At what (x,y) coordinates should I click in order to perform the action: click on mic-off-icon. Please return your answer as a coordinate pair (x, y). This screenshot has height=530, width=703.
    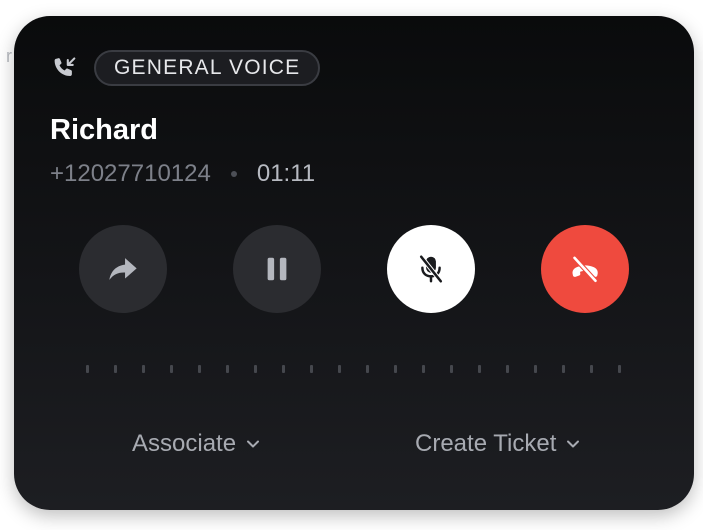
    Looking at the image, I should click on (431, 269).